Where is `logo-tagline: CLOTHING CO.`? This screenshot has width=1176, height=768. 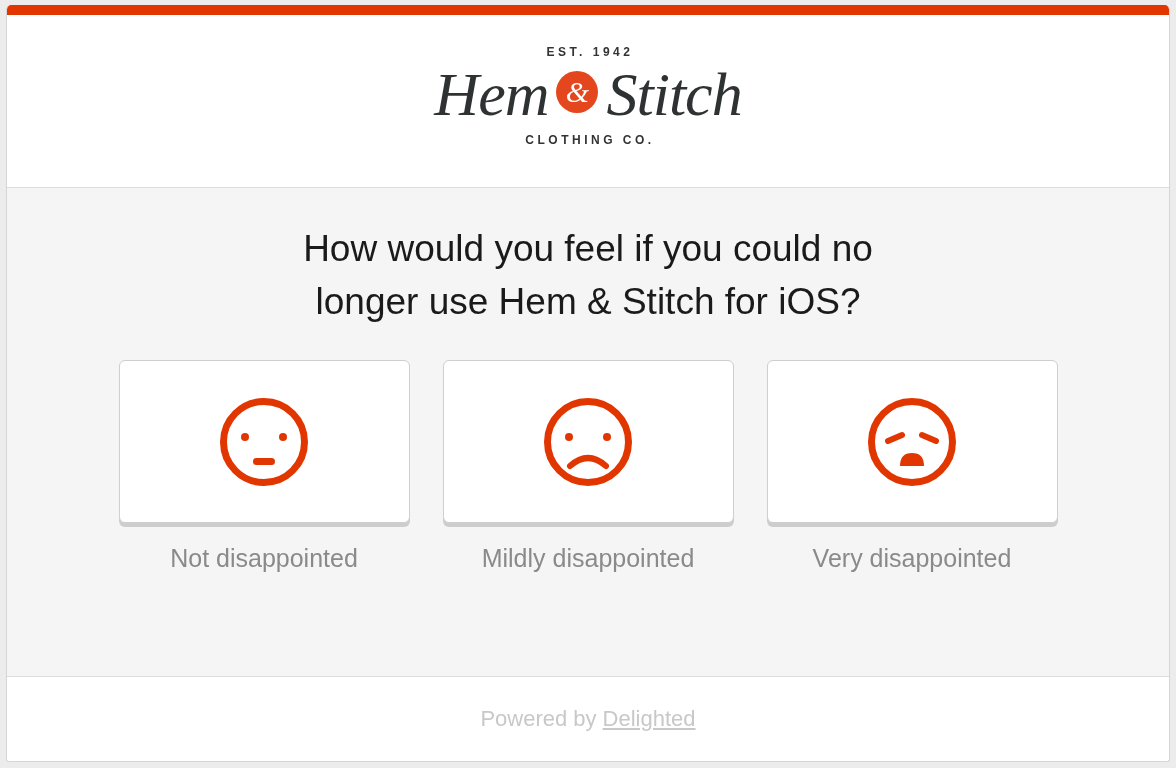
logo-tagline: CLOTHING CO. is located at coordinates (590, 140).